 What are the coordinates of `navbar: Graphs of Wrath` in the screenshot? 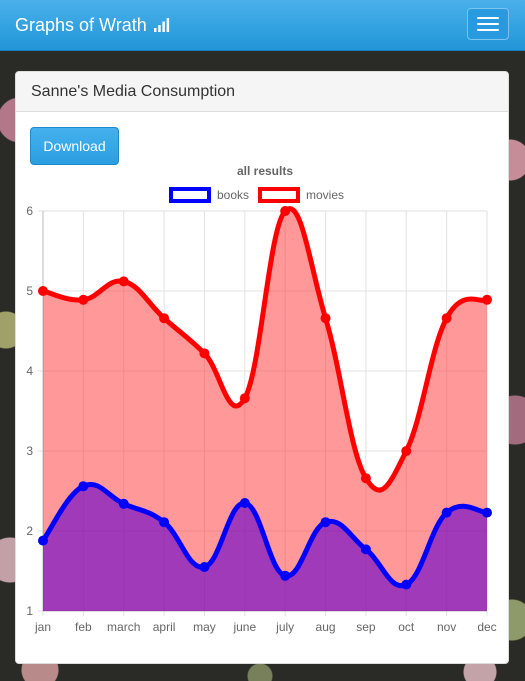 It's located at (262, 25).